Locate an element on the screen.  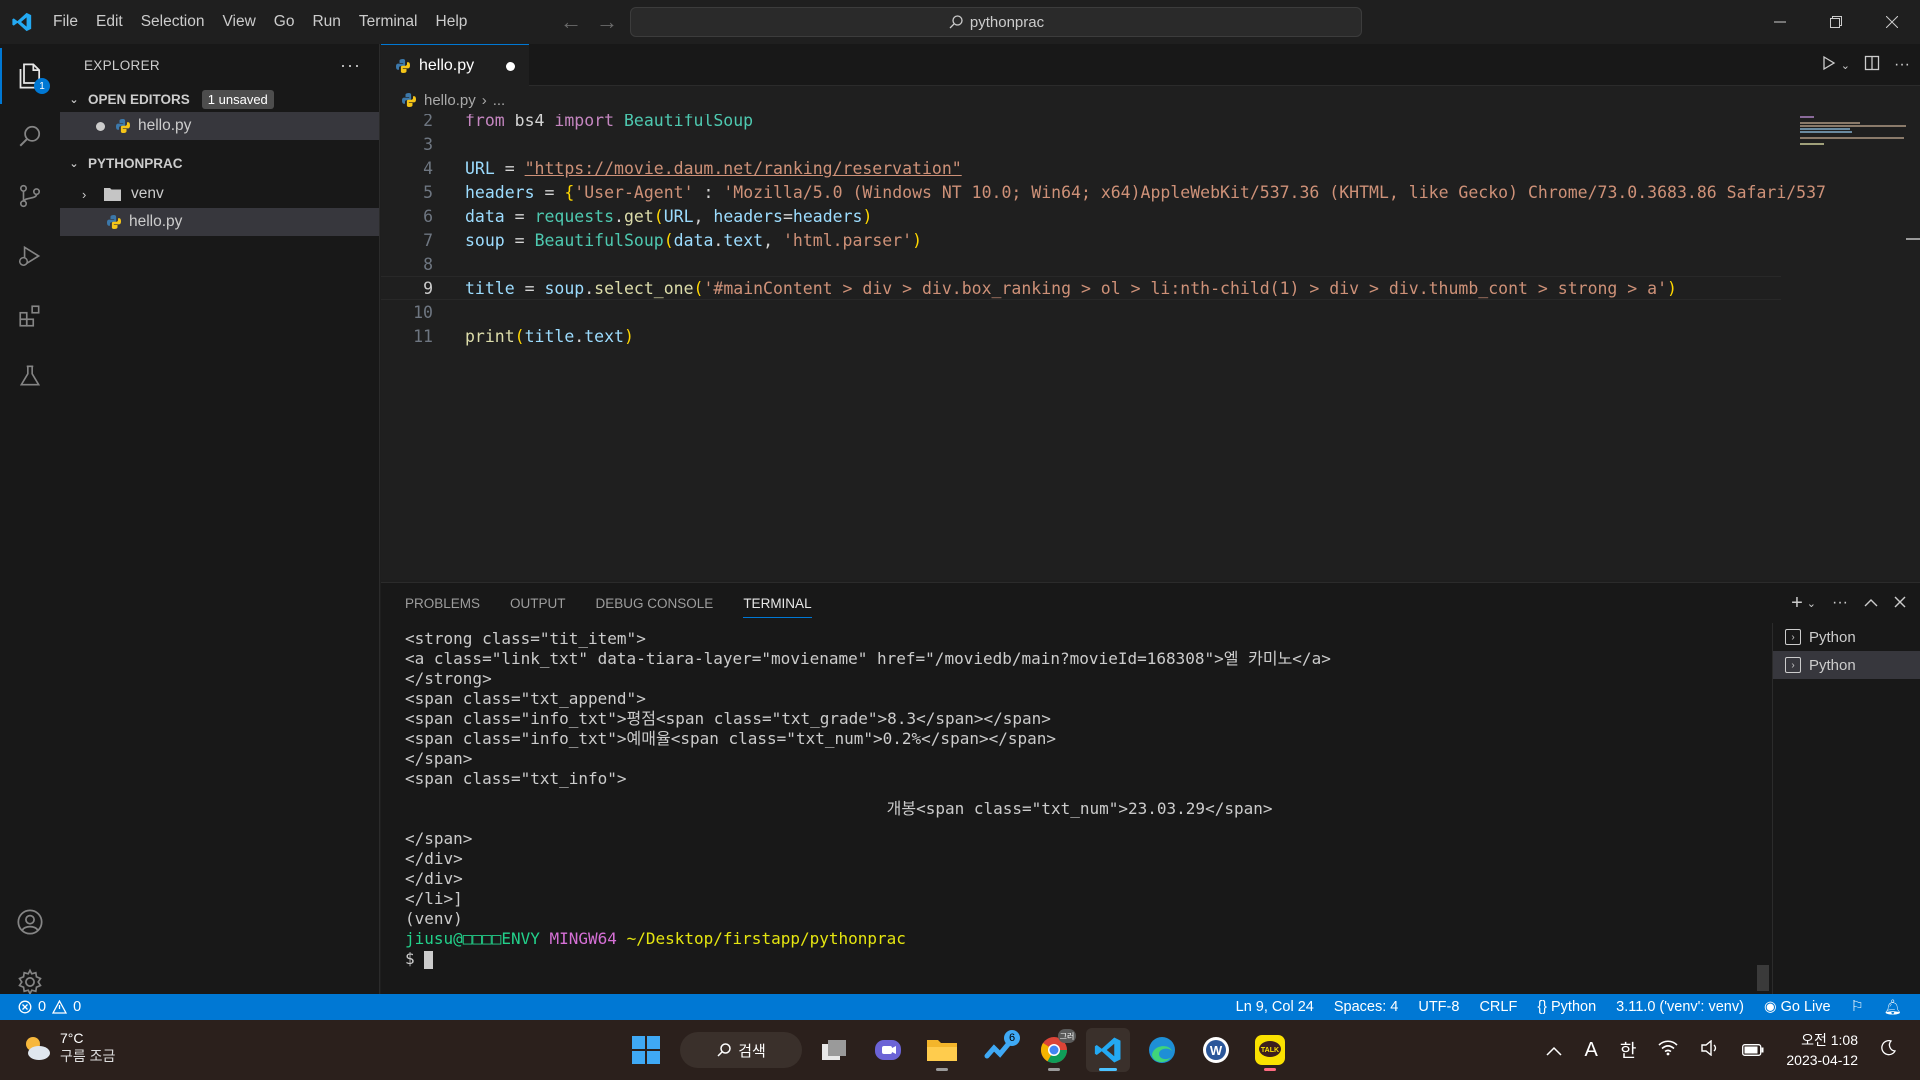
command-center: pythonprac is located at coordinates (996, 22).